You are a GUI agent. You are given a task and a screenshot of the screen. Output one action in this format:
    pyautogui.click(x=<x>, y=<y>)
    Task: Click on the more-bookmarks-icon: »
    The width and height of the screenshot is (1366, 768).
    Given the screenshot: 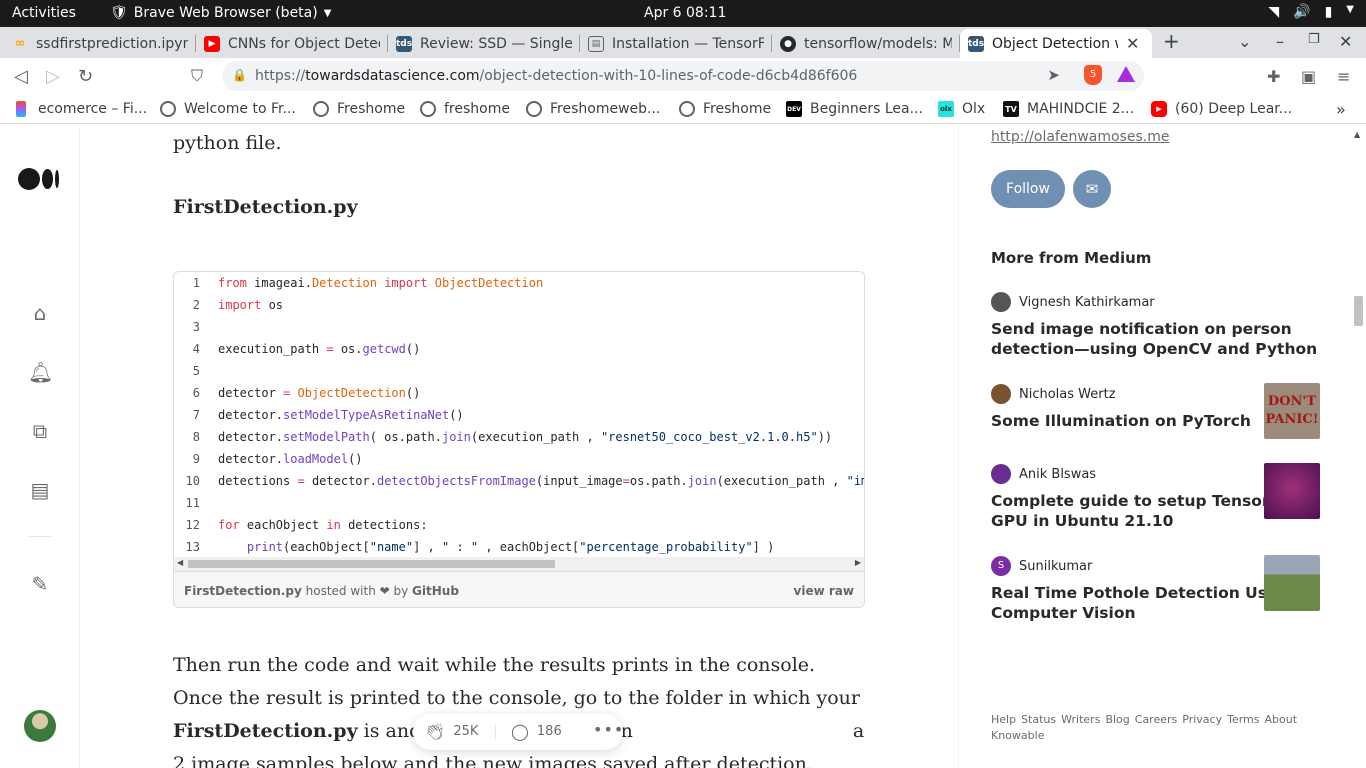 What is the action you would take?
    pyautogui.click(x=1341, y=109)
    